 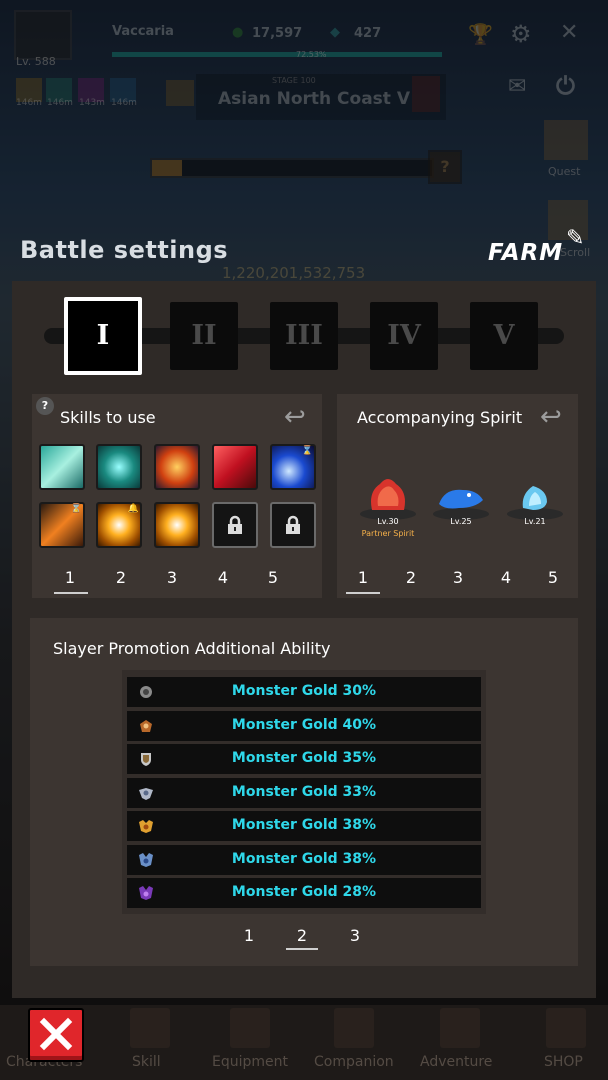 I want to click on close-x-icon, so click(x=56, y=1034).